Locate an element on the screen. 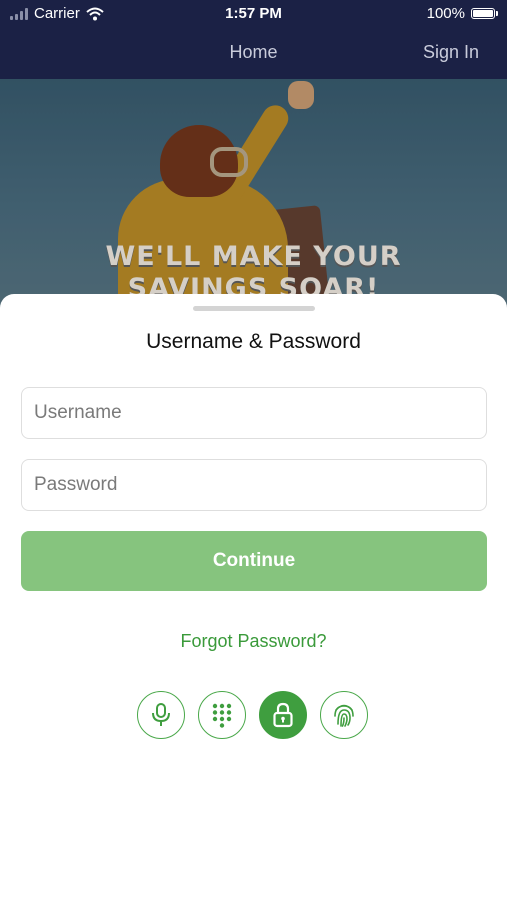 This screenshot has height=900, width=507. sheet-grabber is located at coordinates (254, 308).